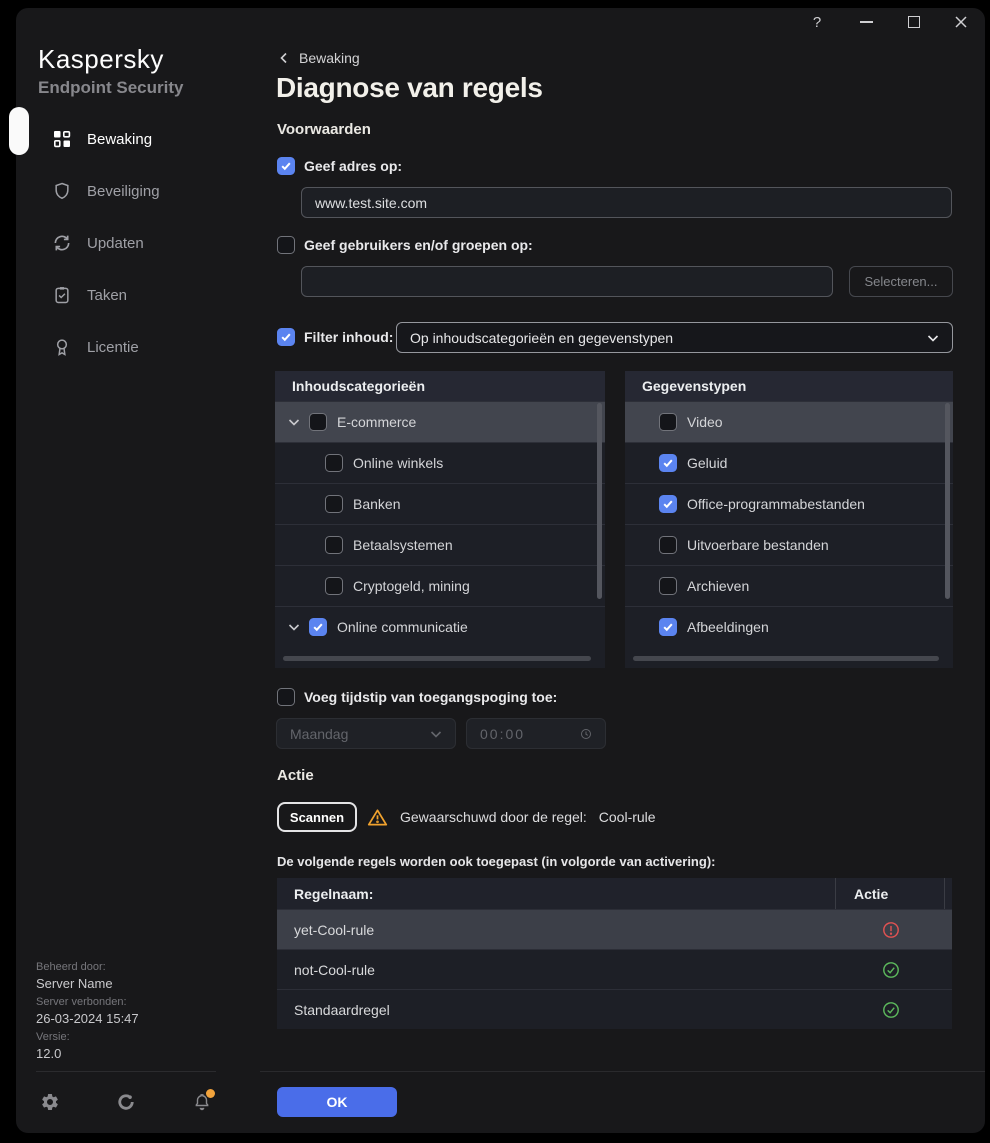 This screenshot has width=990, height=1143. I want to click on datatype-label: Geluid, so click(707, 463).